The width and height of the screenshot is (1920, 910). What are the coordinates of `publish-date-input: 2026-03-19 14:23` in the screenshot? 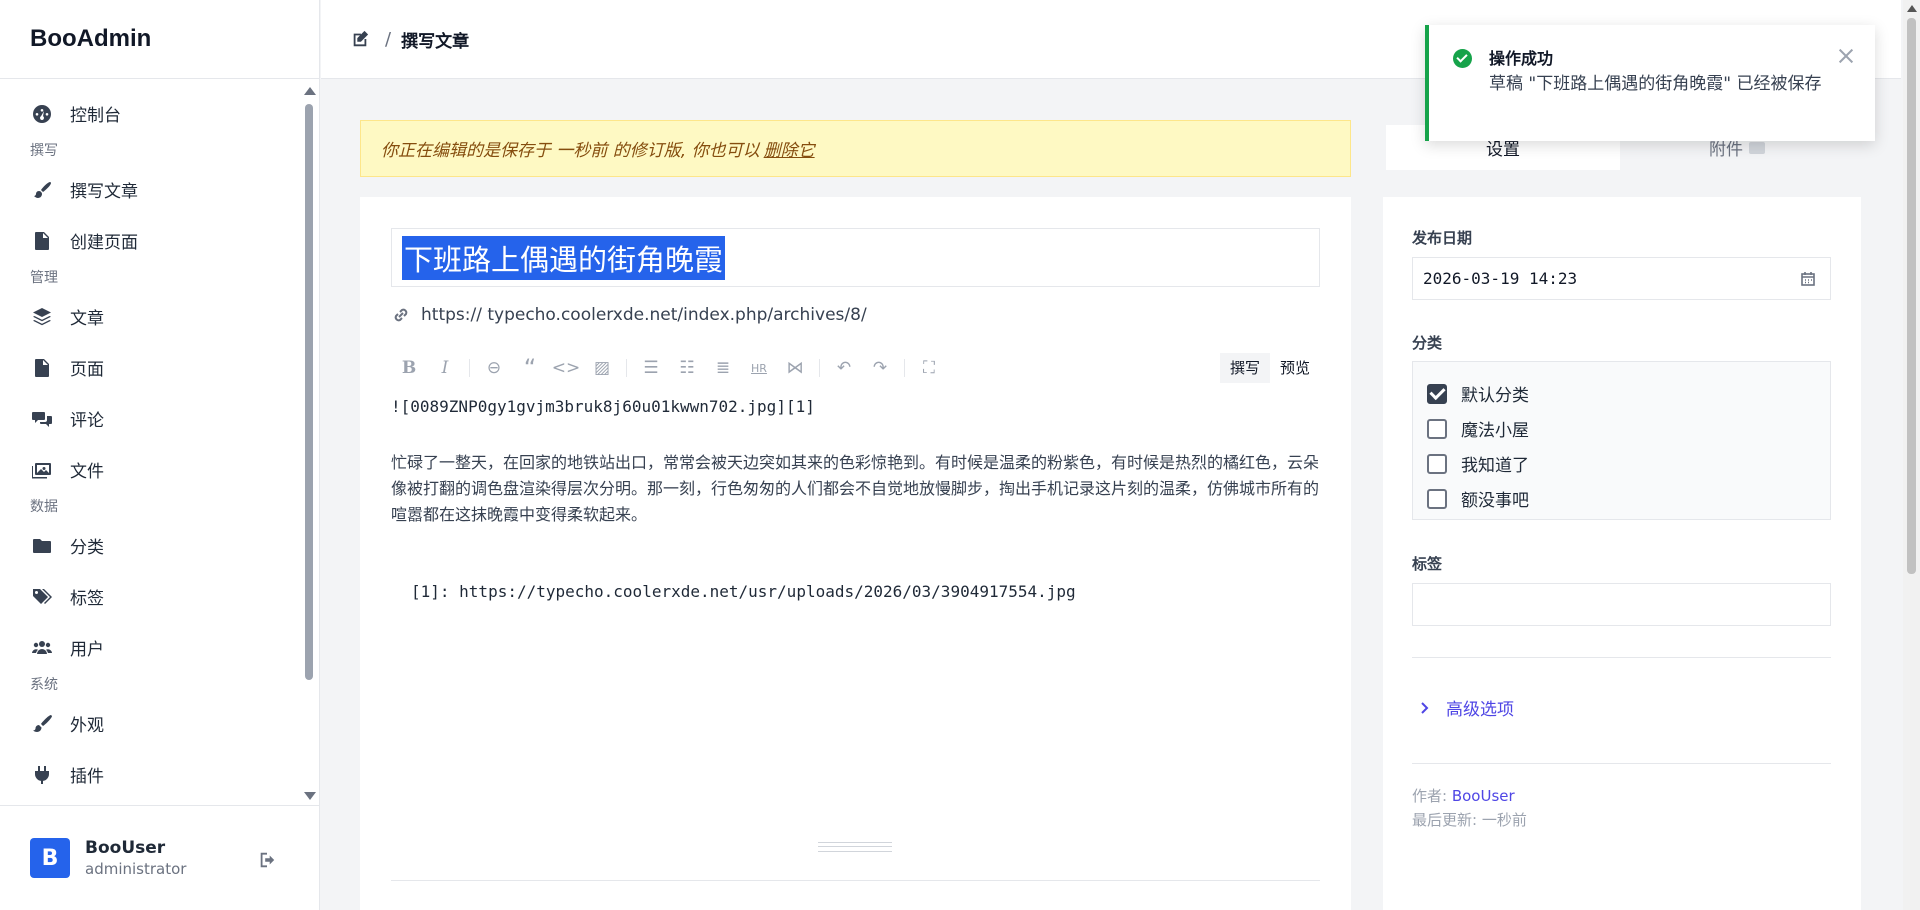 It's located at (1621, 278).